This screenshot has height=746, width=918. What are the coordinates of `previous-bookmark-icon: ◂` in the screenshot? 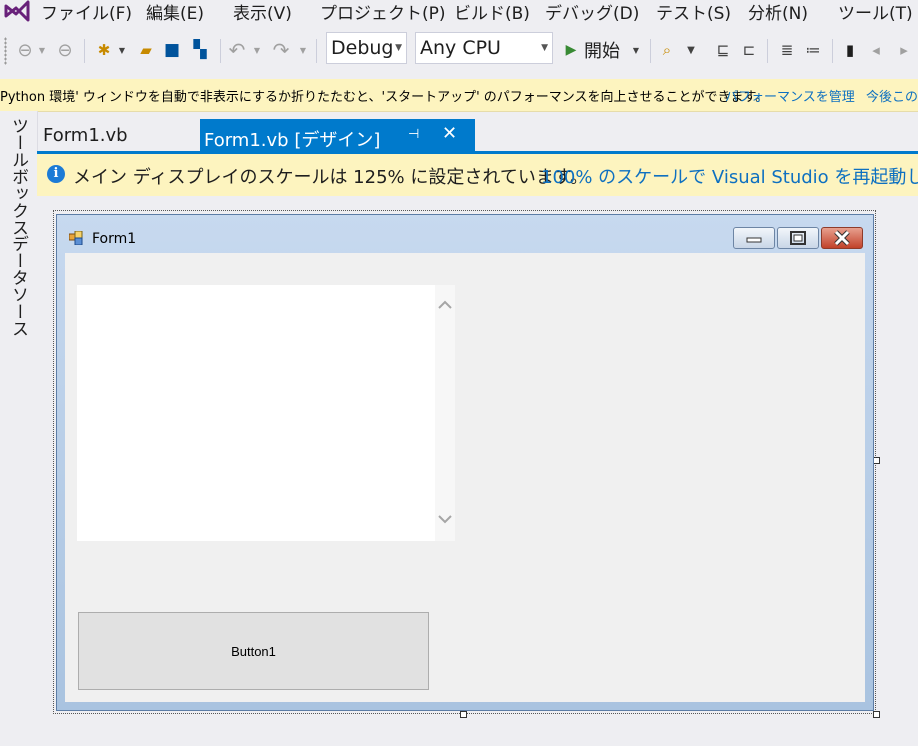 It's located at (876, 50).